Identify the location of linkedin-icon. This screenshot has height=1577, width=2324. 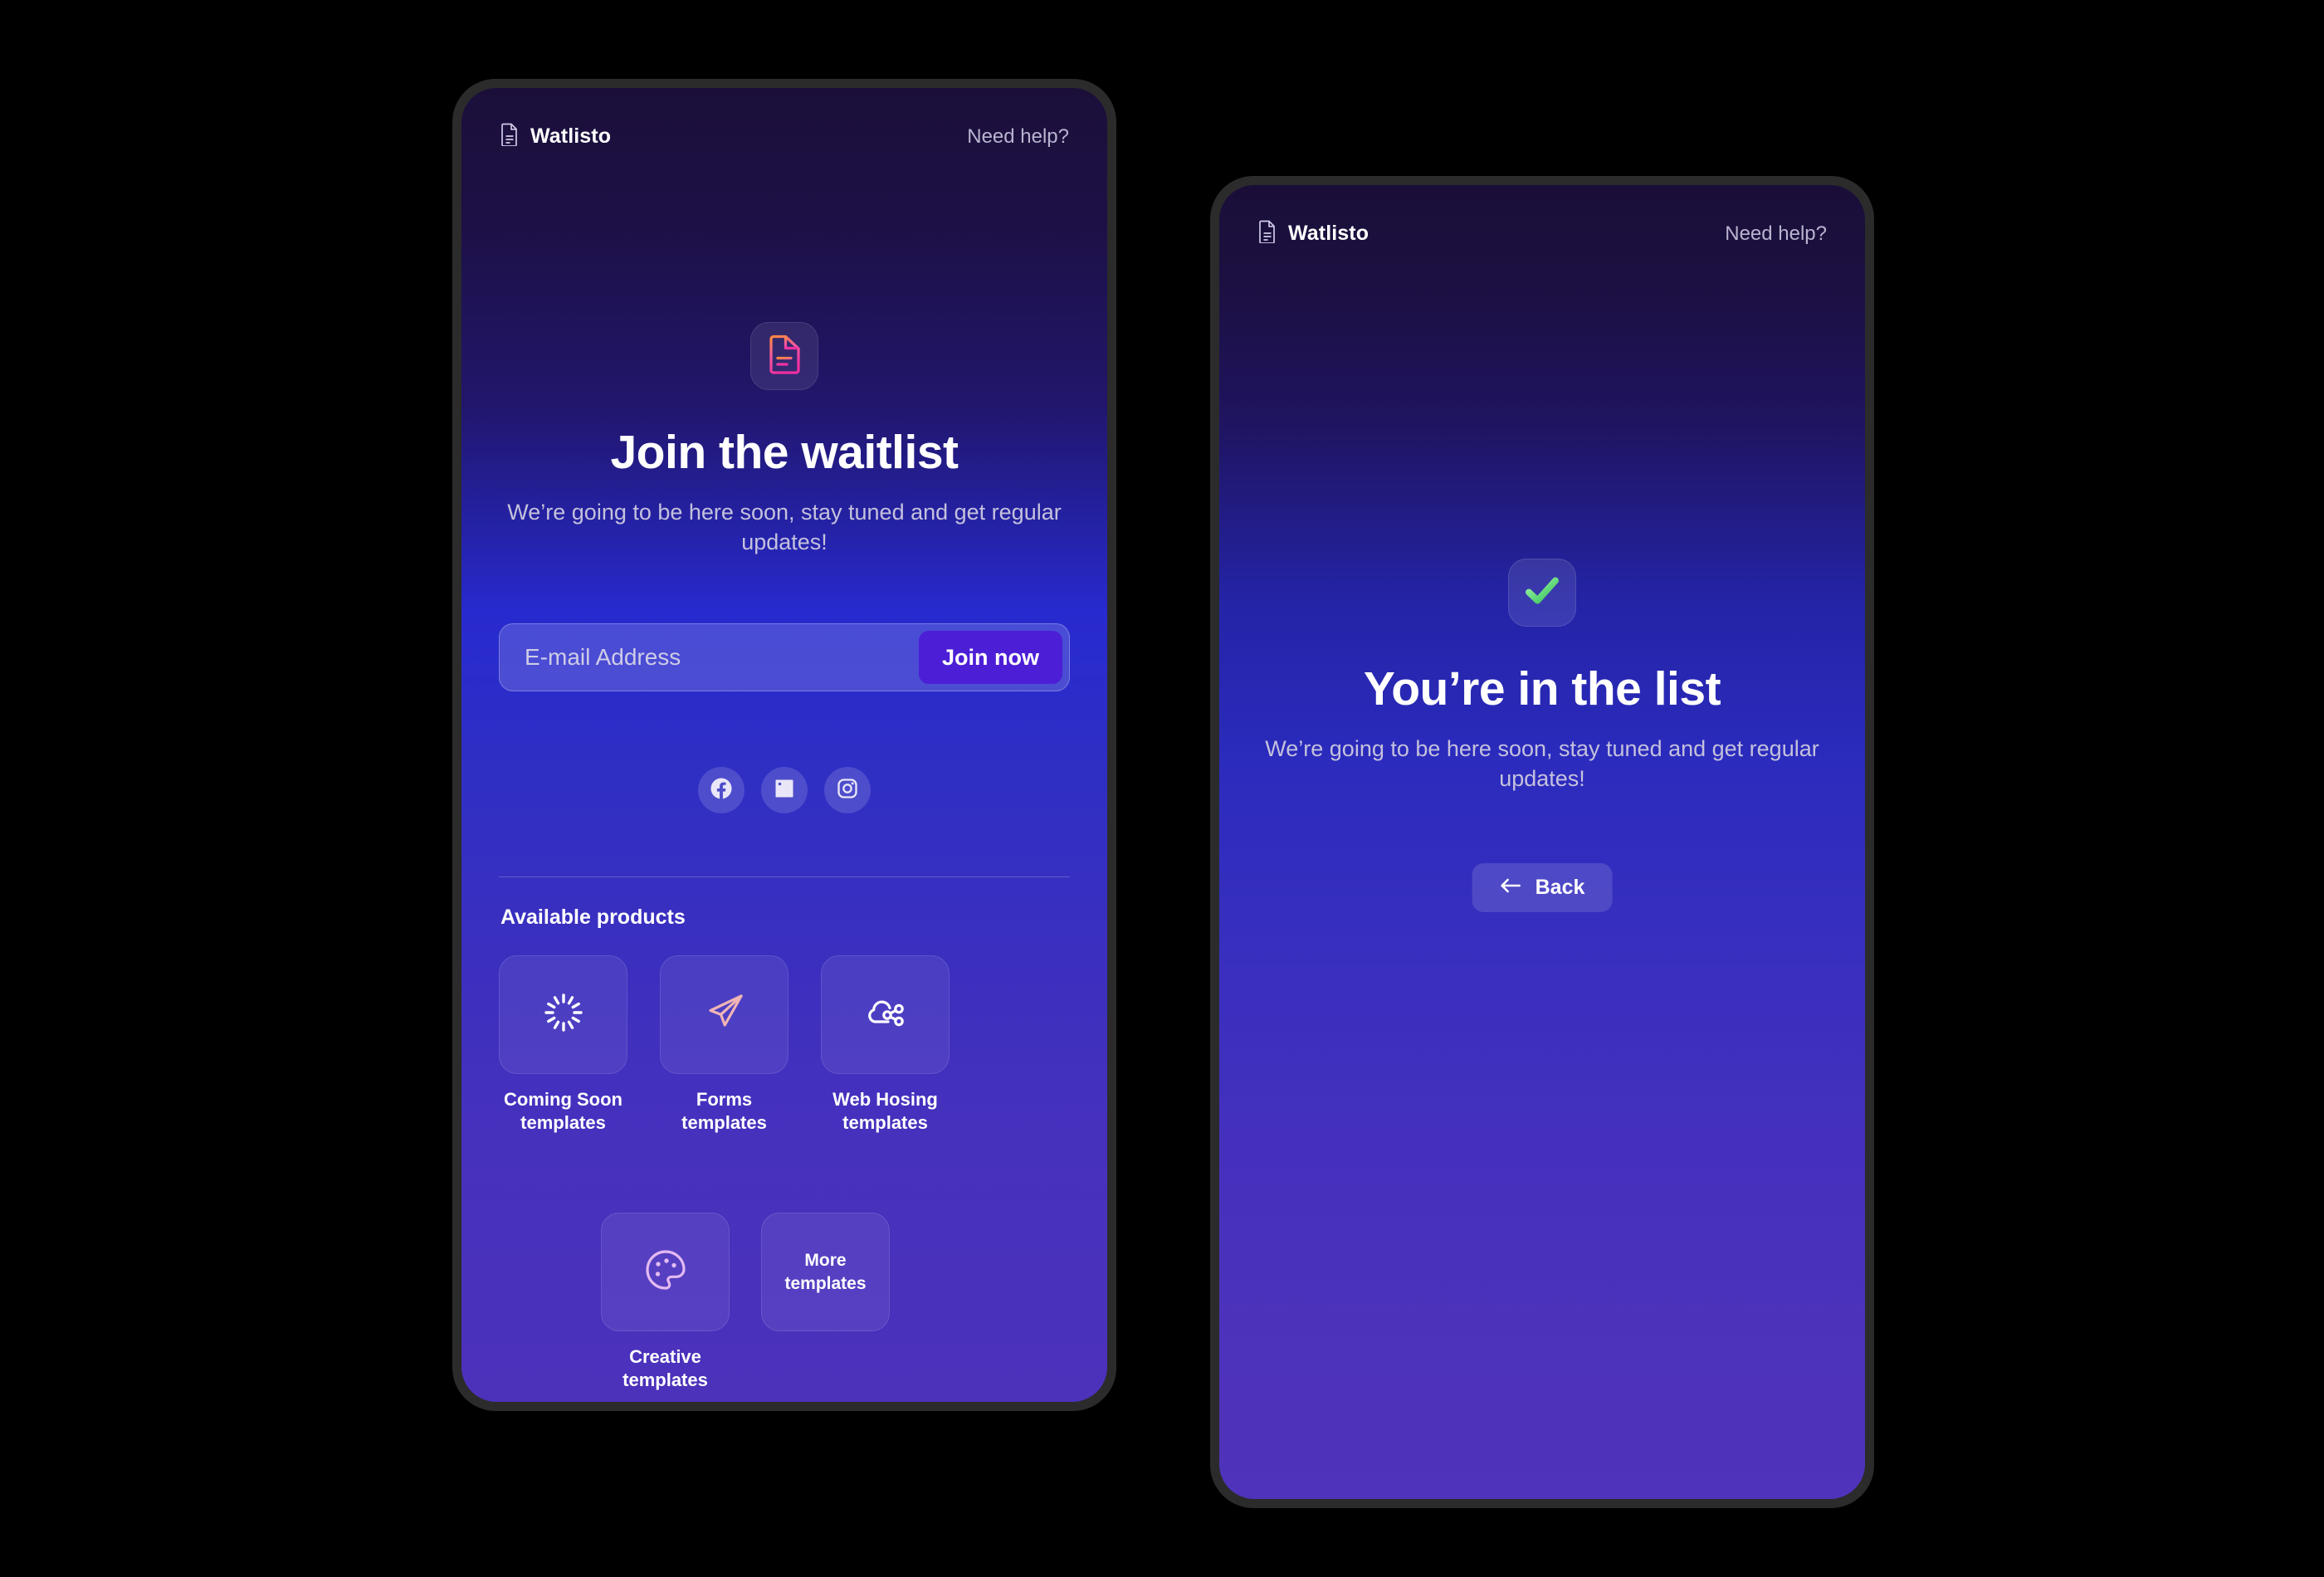
(784, 790).